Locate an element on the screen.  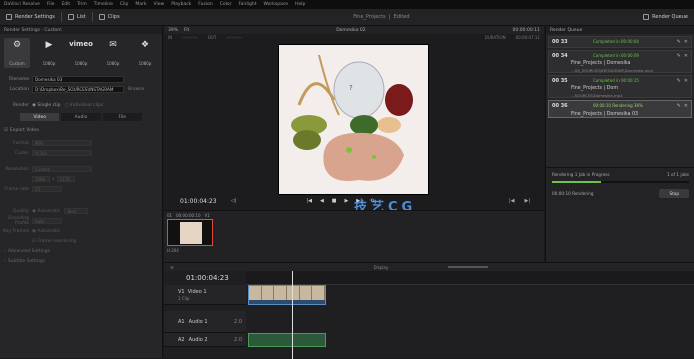
timeline-options-icon: ☰ is located at coordinates (172, 267).